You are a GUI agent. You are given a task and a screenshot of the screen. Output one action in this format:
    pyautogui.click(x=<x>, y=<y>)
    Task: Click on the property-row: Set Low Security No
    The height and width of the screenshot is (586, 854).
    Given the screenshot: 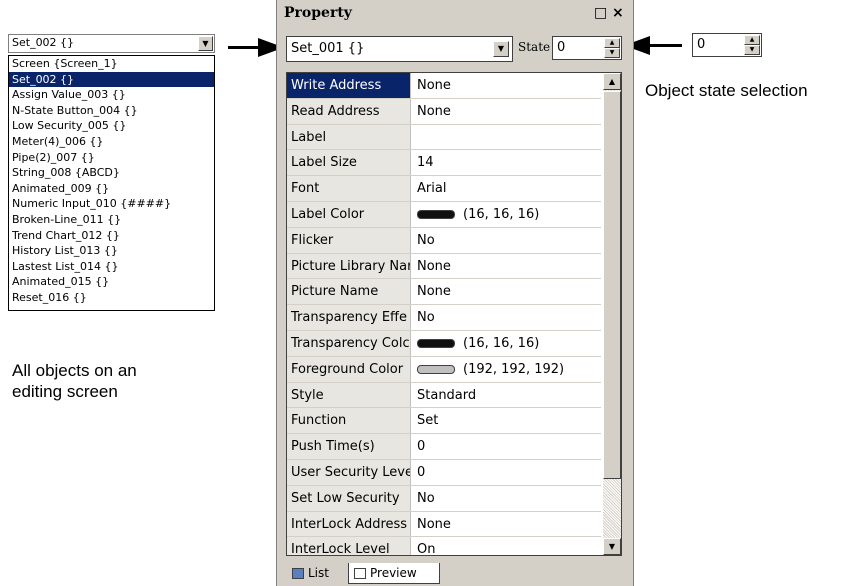 What is the action you would take?
    pyautogui.click(x=444, y=498)
    